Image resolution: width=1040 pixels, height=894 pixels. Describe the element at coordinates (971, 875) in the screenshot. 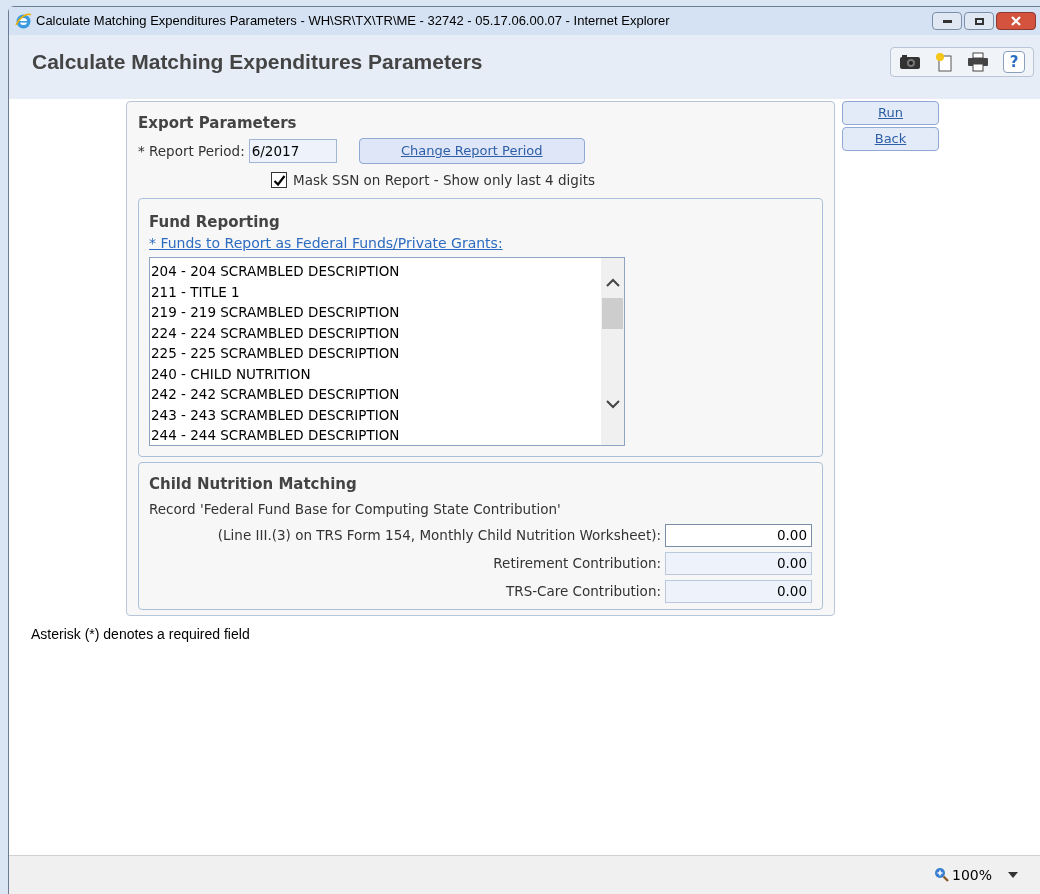

I see `zoom-level: 100%` at that location.